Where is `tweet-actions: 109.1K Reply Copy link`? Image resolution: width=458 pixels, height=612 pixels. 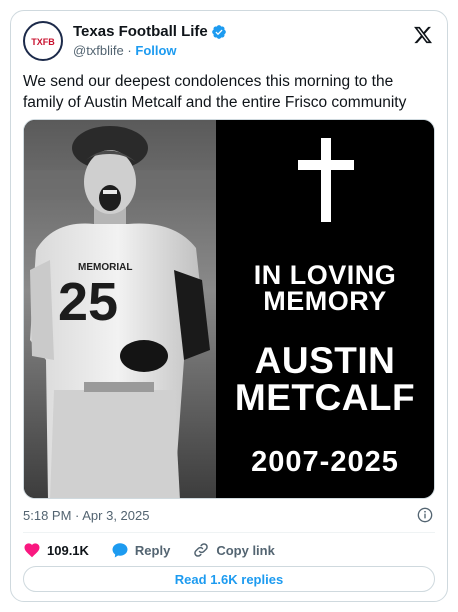 tweet-actions: 109.1K Reply Copy link is located at coordinates (160, 550).